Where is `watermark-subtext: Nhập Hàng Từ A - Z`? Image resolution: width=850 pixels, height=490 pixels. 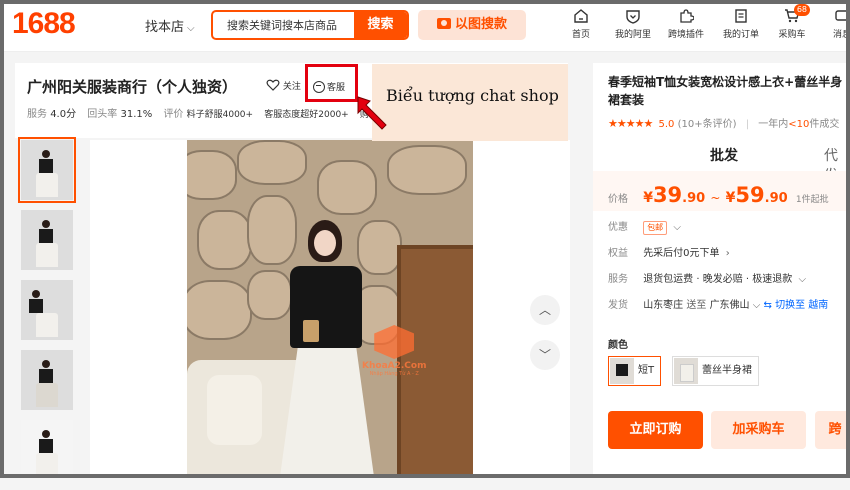
watermark-subtext: Nhập Hàng Từ A - Z is located at coordinates (394, 374).